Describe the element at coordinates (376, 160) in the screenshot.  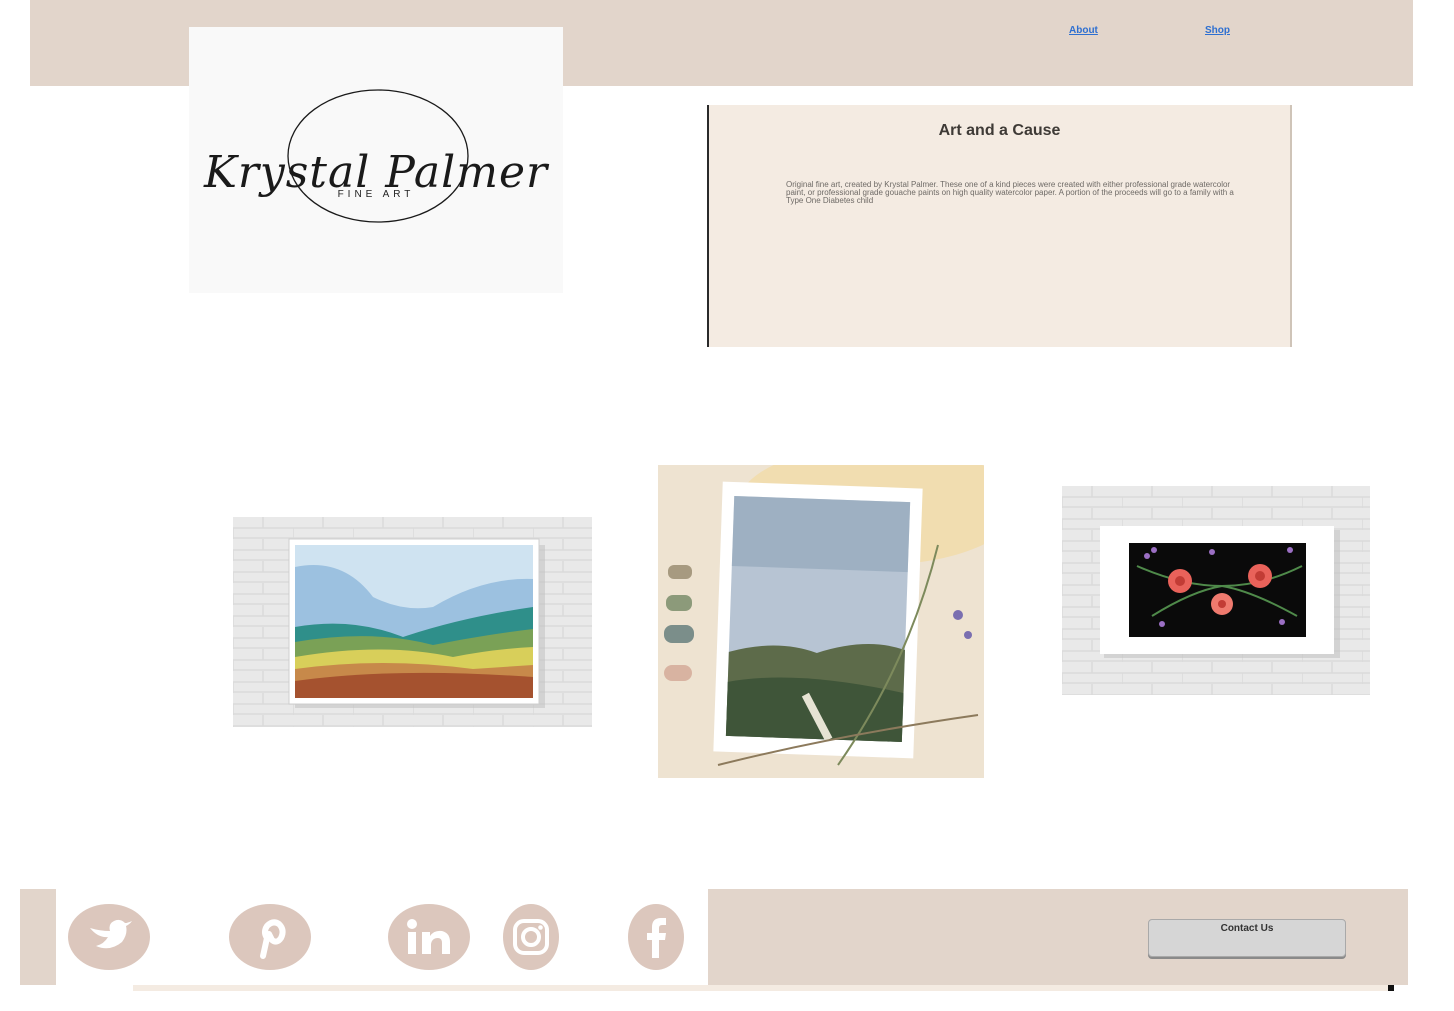
I see `logo: Krystal Palmer FINE ART` at that location.